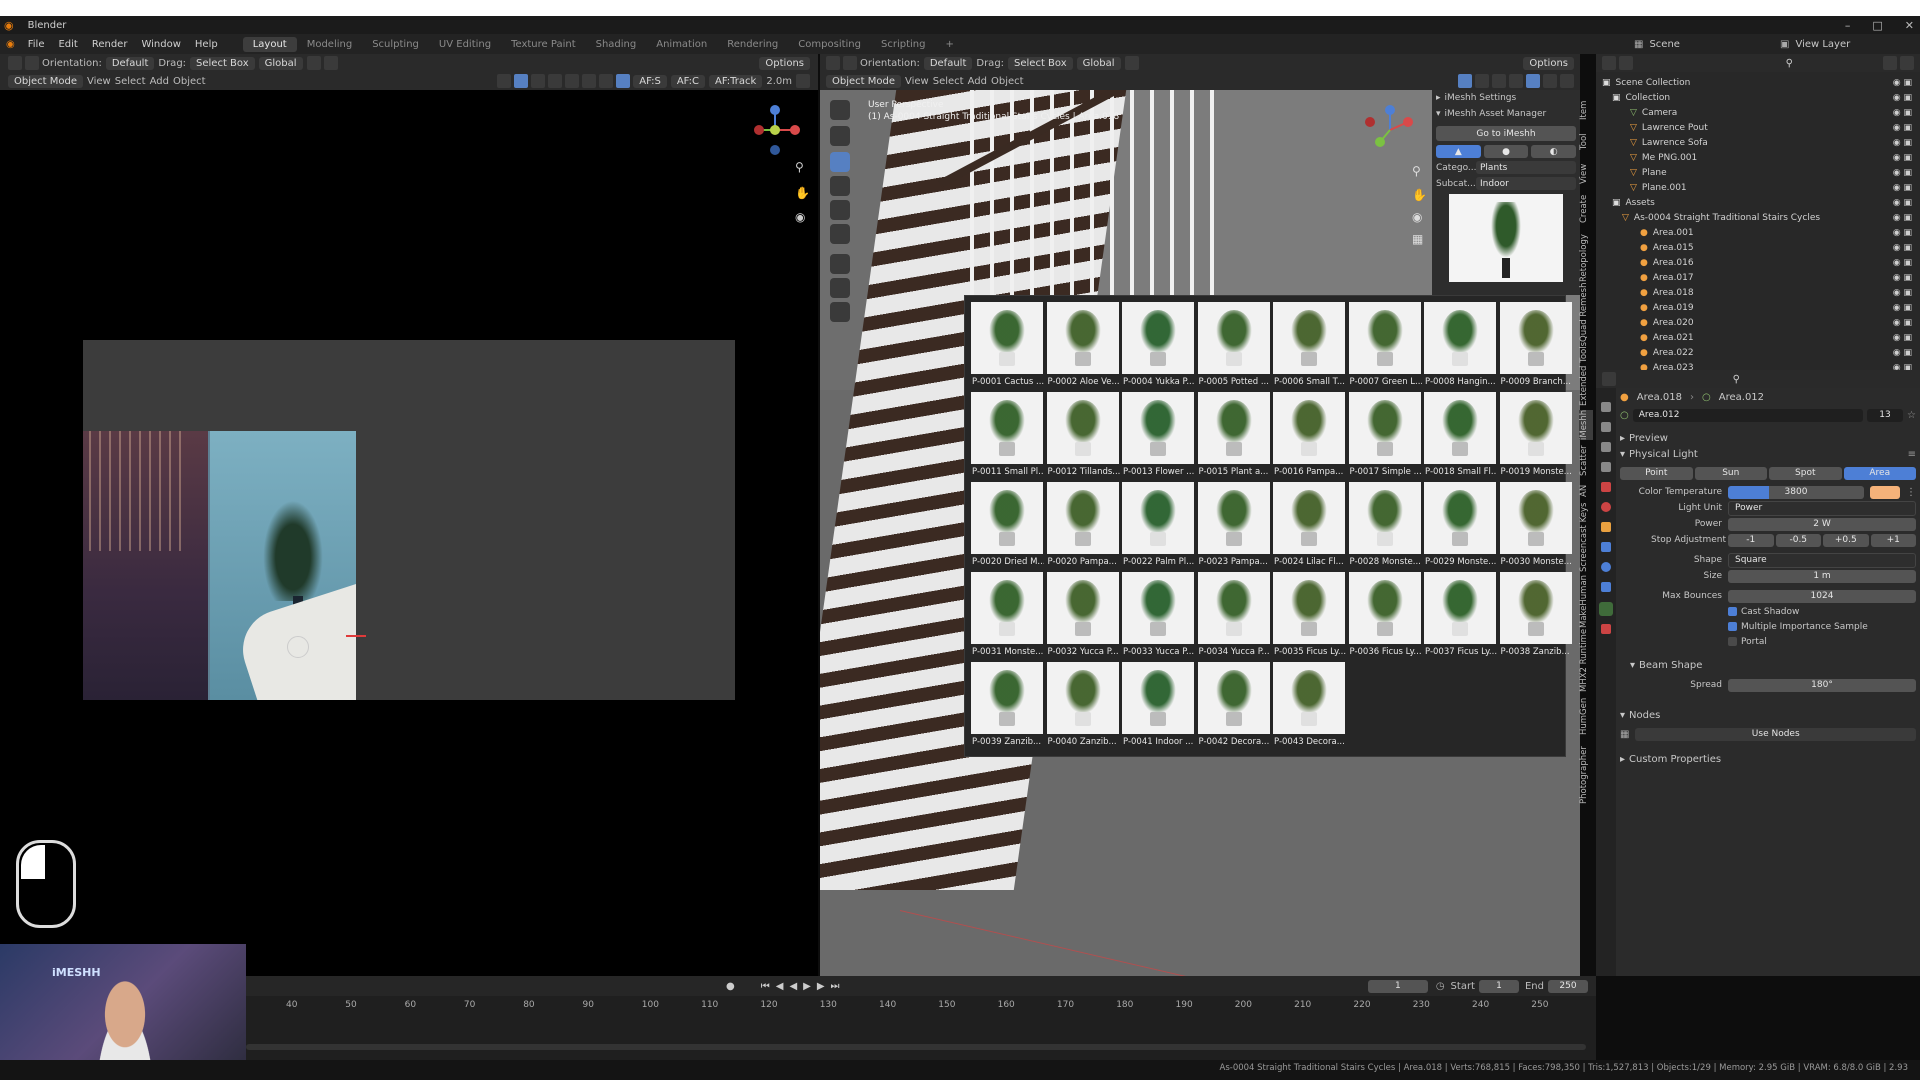  What do you see at coordinates (1805, 473) in the screenshot?
I see `light-type-spot: Spot` at bounding box center [1805, 473].